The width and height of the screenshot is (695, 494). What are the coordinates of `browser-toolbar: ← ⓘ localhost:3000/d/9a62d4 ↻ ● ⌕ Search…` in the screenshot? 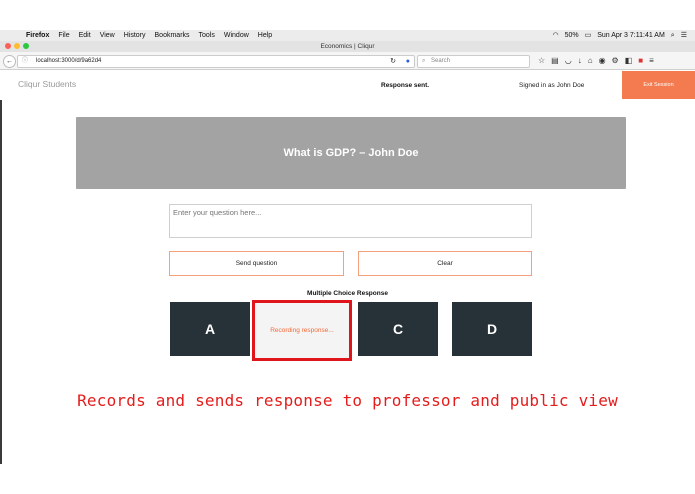 It's located at (347, 61).